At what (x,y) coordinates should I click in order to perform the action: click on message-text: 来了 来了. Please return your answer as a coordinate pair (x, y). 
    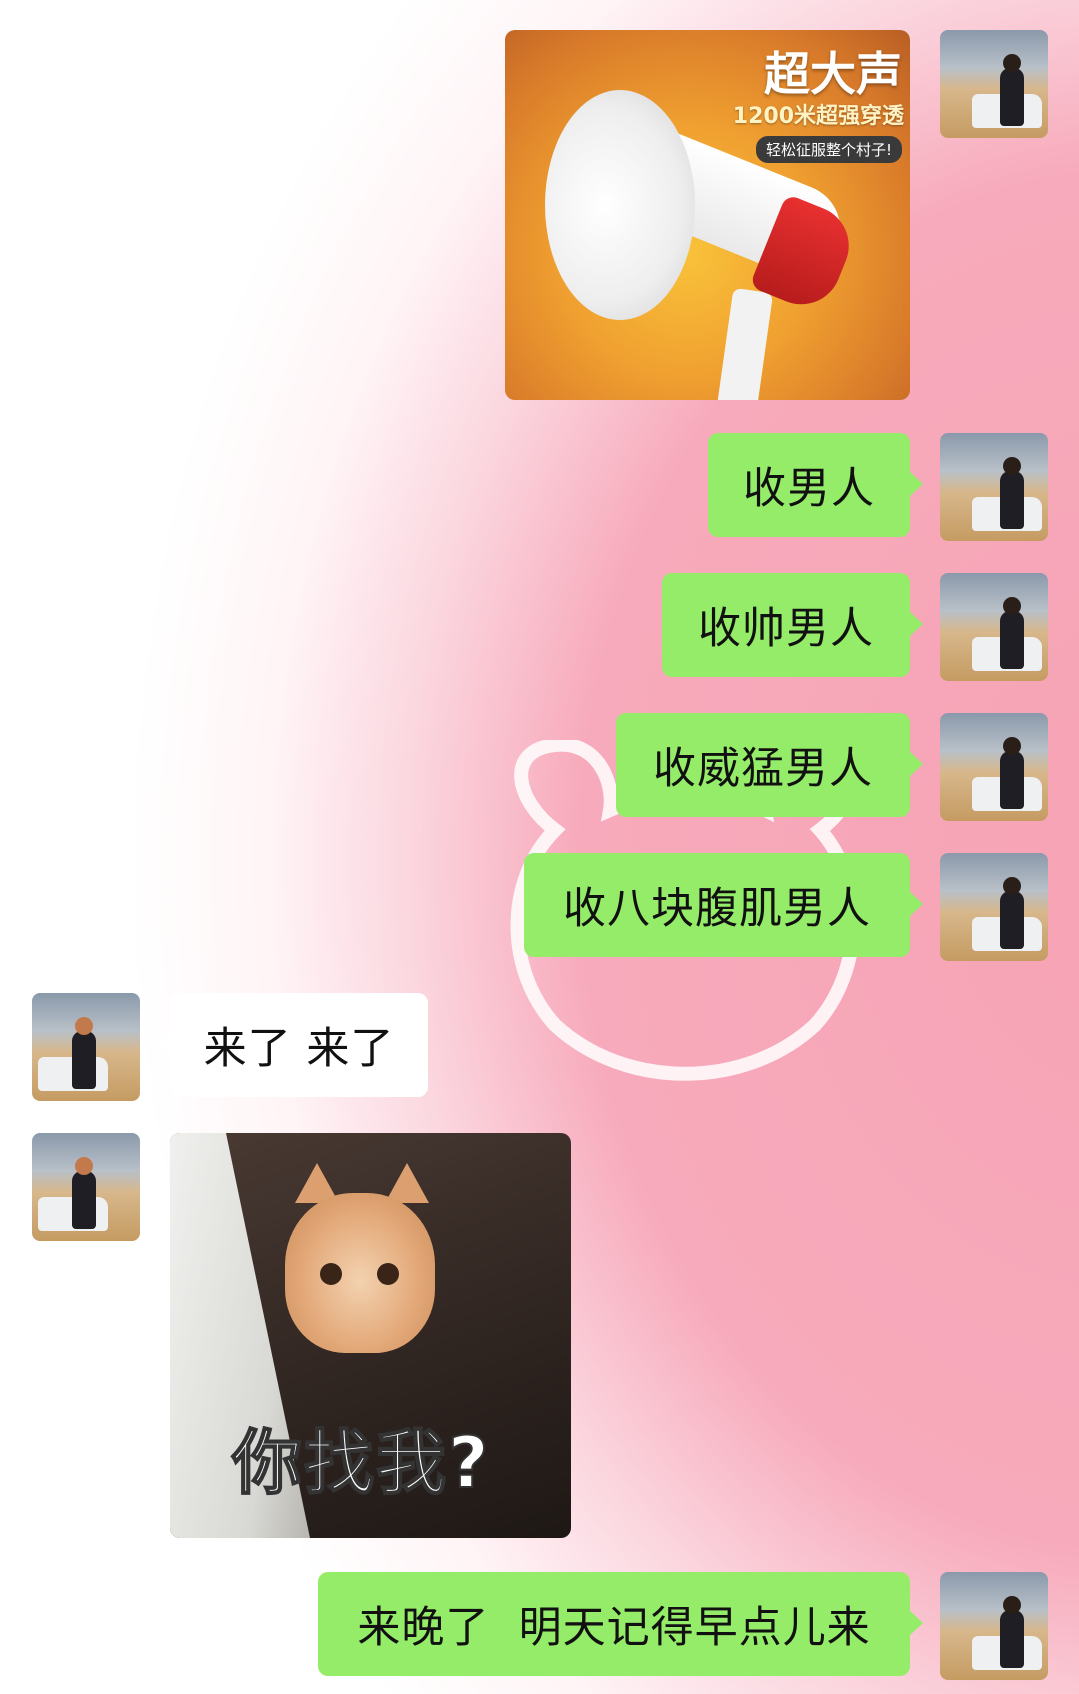
    Looking at the image, I should click on (299, 1049).